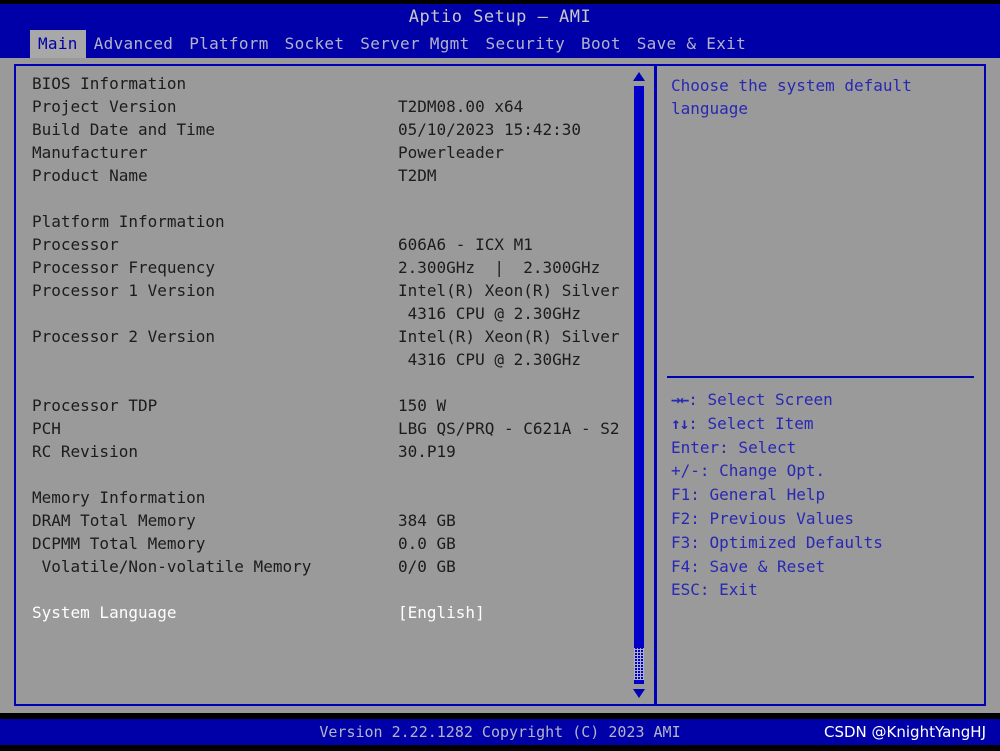 Image resolution: width=1000 pixels, height=751 pixels. I want to click on row-value: 606A6 - ICX M1, so click(465, 244).